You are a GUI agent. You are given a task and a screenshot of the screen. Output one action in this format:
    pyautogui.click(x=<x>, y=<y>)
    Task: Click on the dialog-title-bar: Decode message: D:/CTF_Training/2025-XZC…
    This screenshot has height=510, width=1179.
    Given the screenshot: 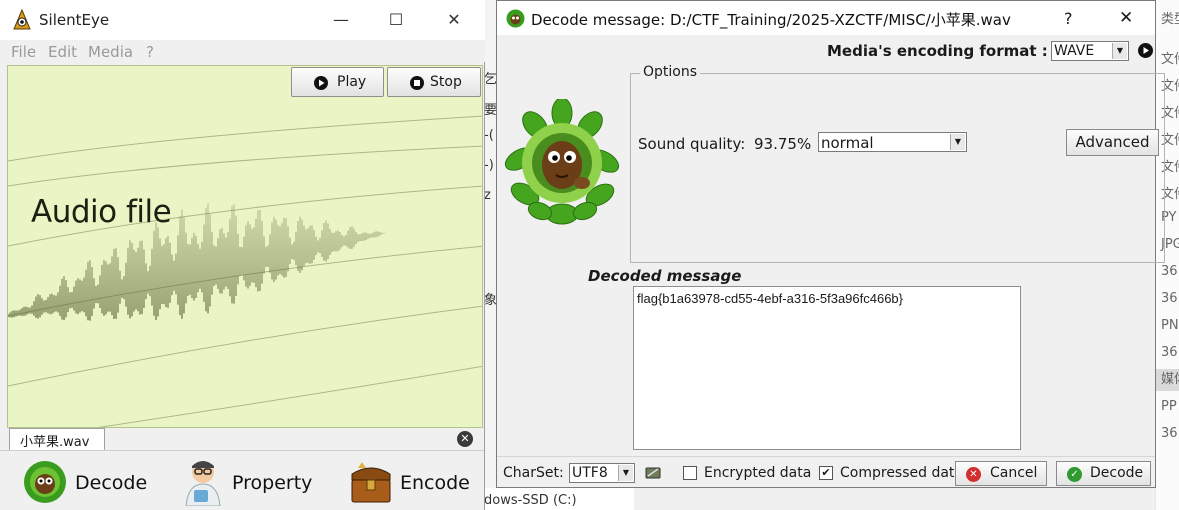 What is the action you would take?
    pyautogui.click(x=826, y=18)
    